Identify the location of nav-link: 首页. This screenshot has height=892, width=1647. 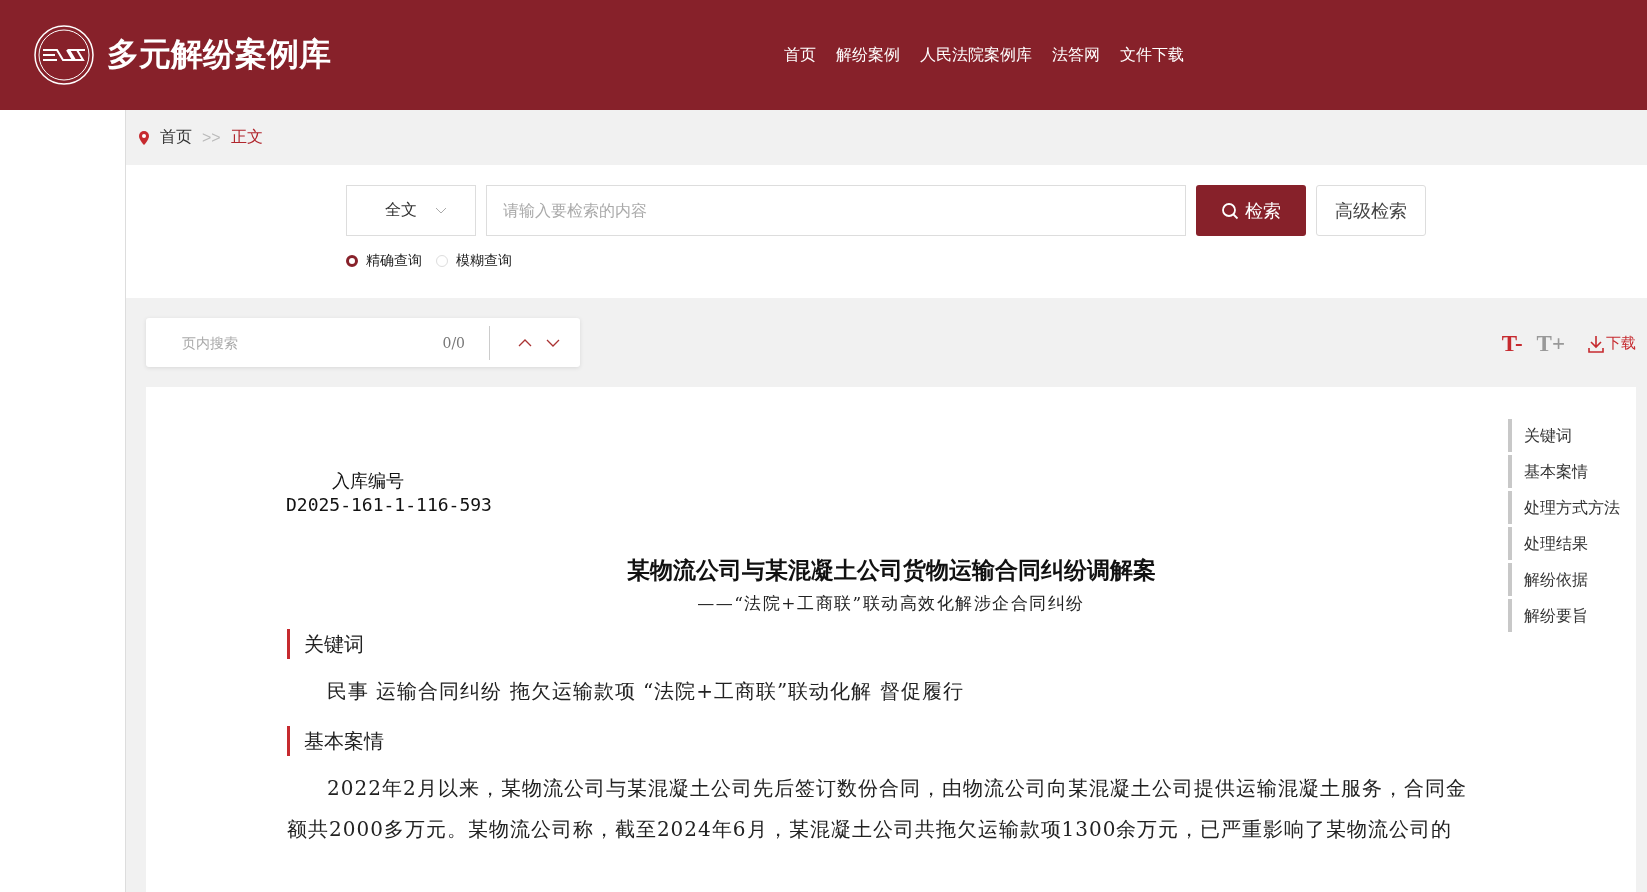
(800, 55).